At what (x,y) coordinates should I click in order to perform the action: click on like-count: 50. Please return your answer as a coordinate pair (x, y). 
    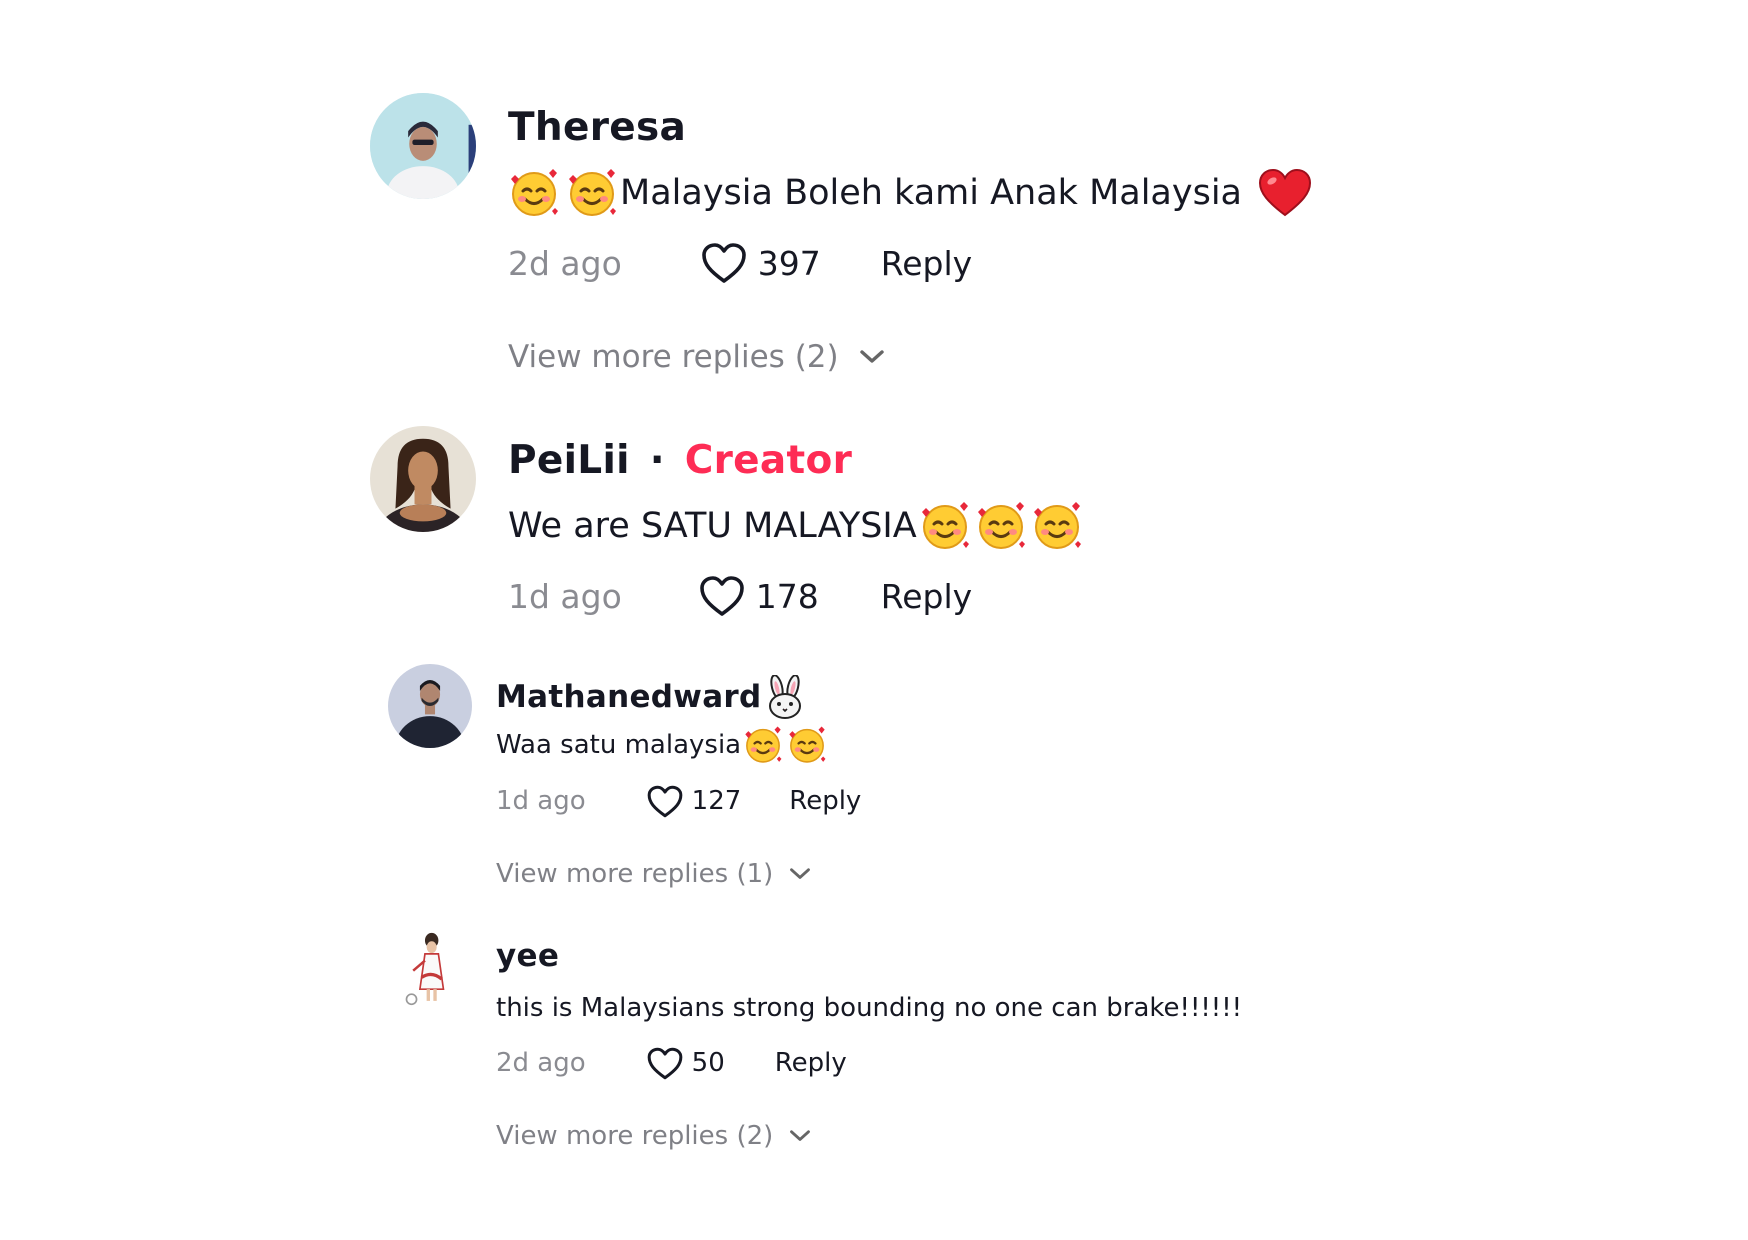
    Looking at the image, I should click on (708, 1063).